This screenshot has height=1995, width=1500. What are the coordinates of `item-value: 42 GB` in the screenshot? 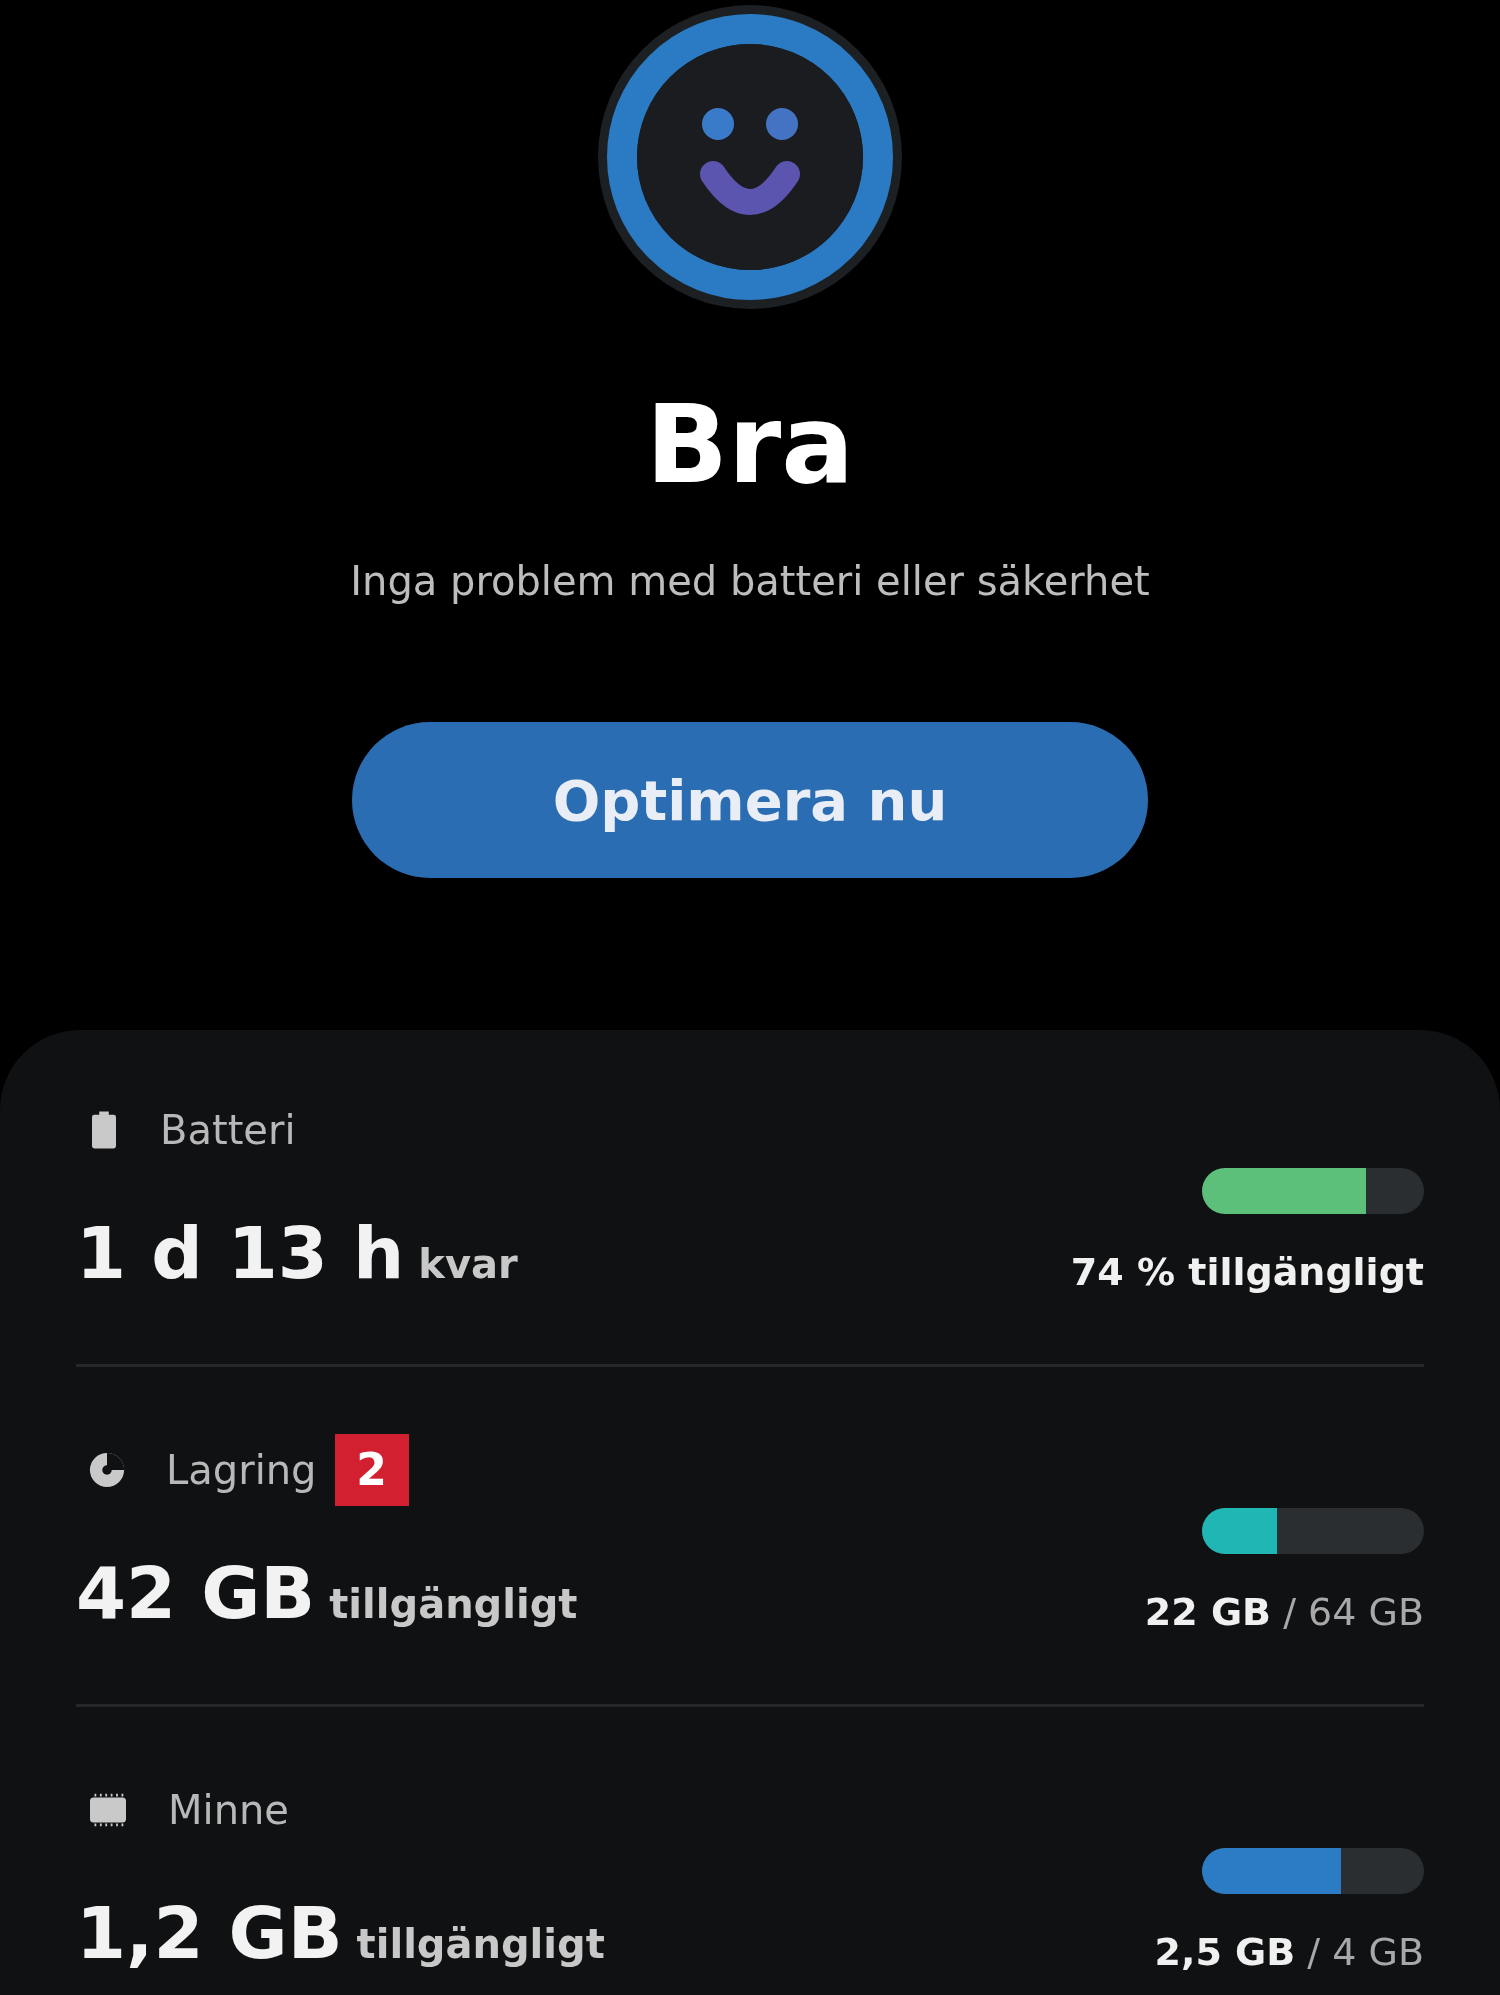 It's located at (196, 1593).